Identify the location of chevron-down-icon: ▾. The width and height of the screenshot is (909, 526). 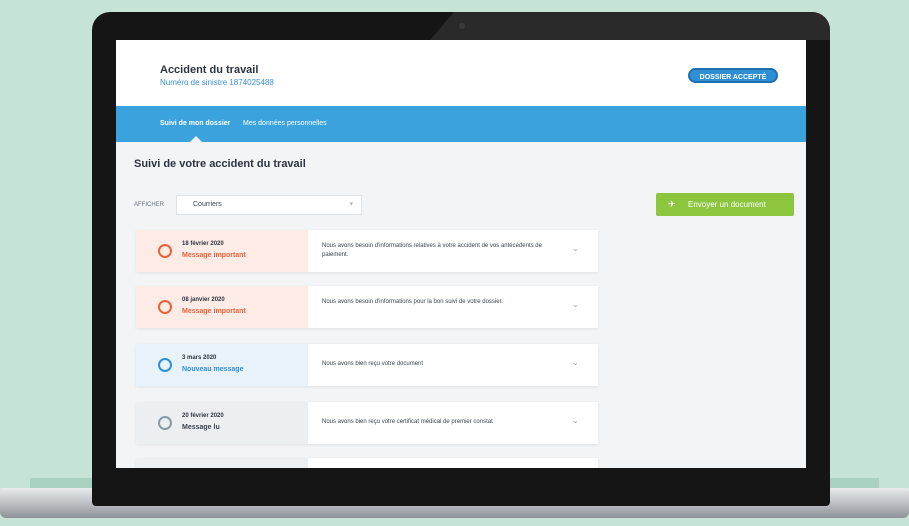
(351, 204).